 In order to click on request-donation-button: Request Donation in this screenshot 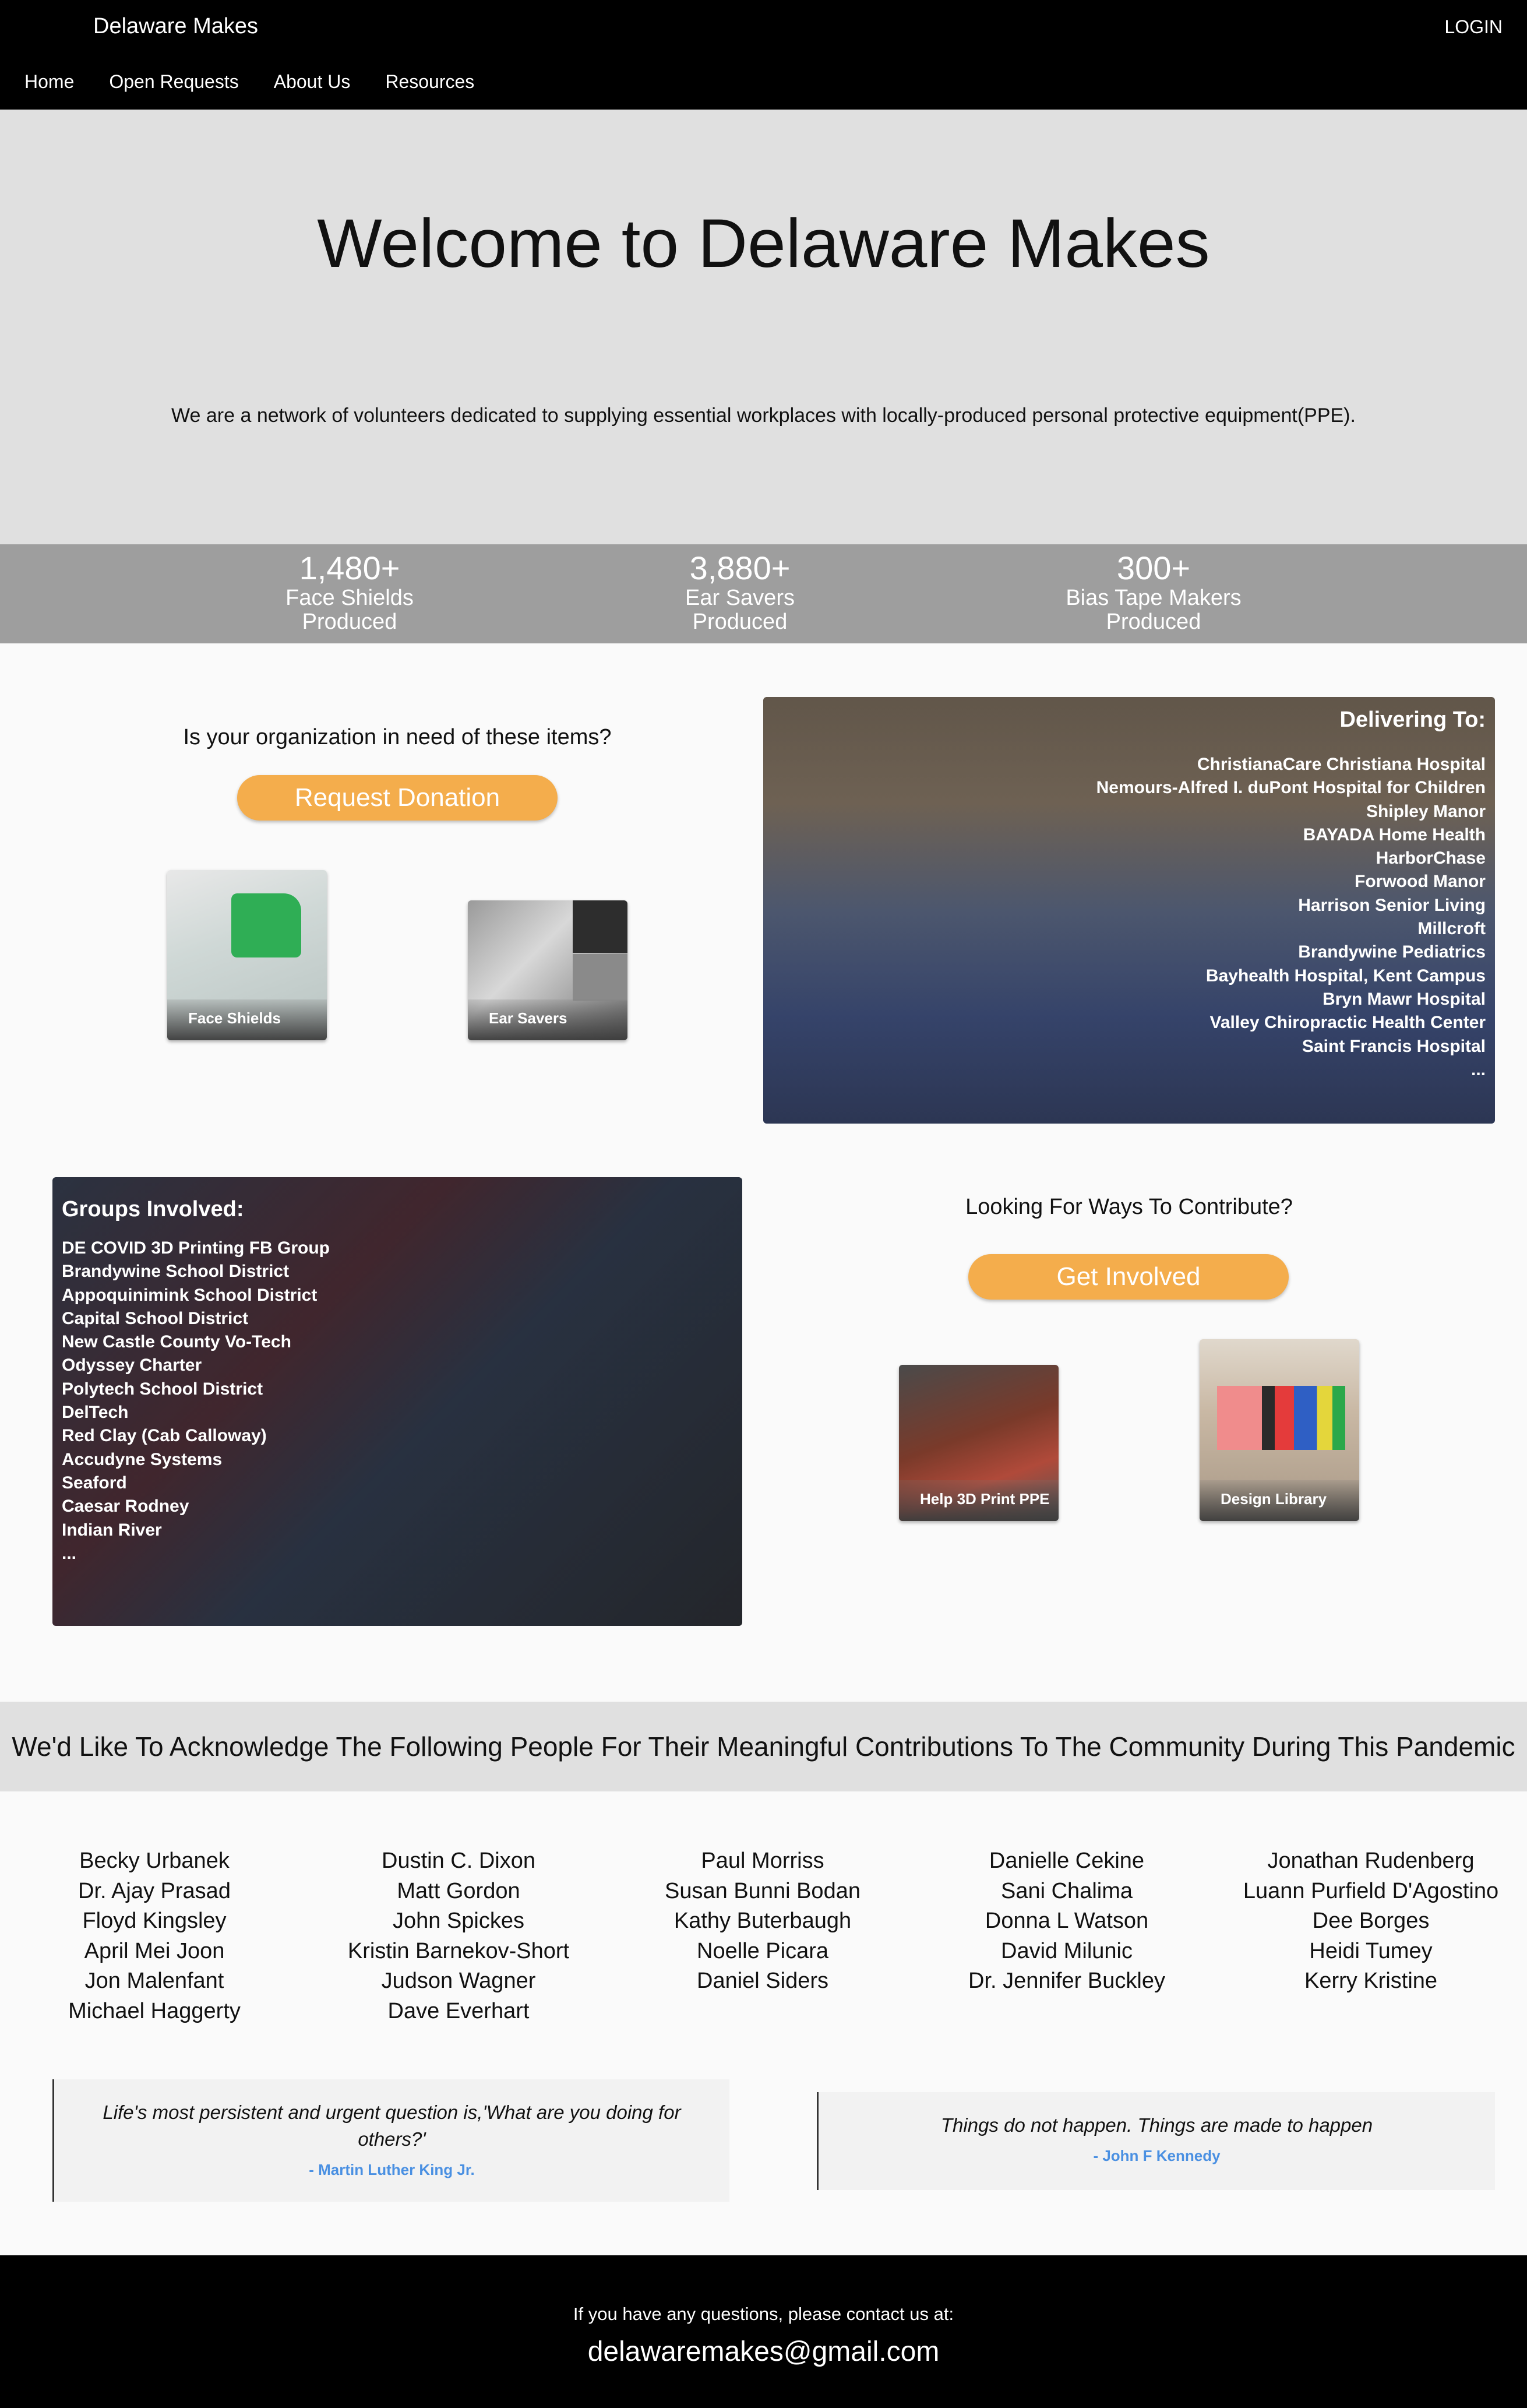, I will do `click(397, 798)`.